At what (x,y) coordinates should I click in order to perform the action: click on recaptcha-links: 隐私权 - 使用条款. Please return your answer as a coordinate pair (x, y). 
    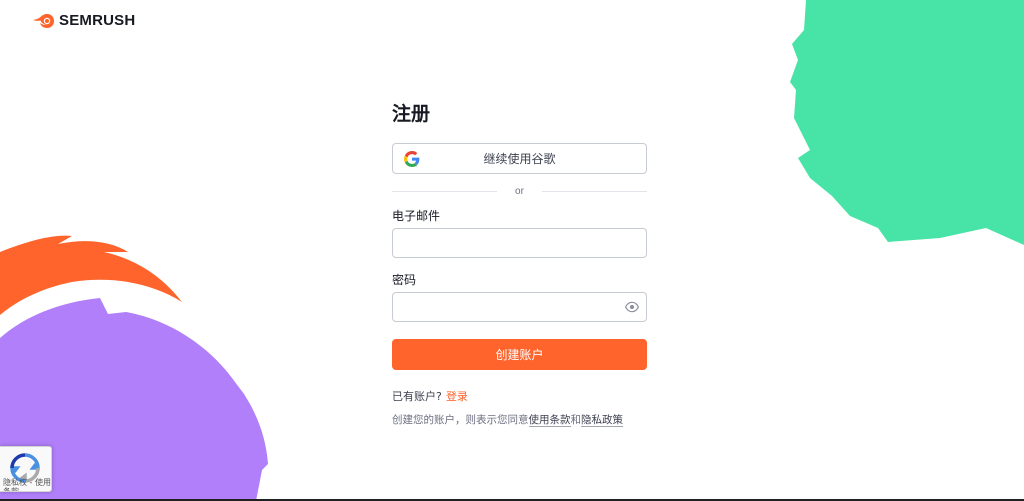
    Looking at the image, I should click on (27, 484).